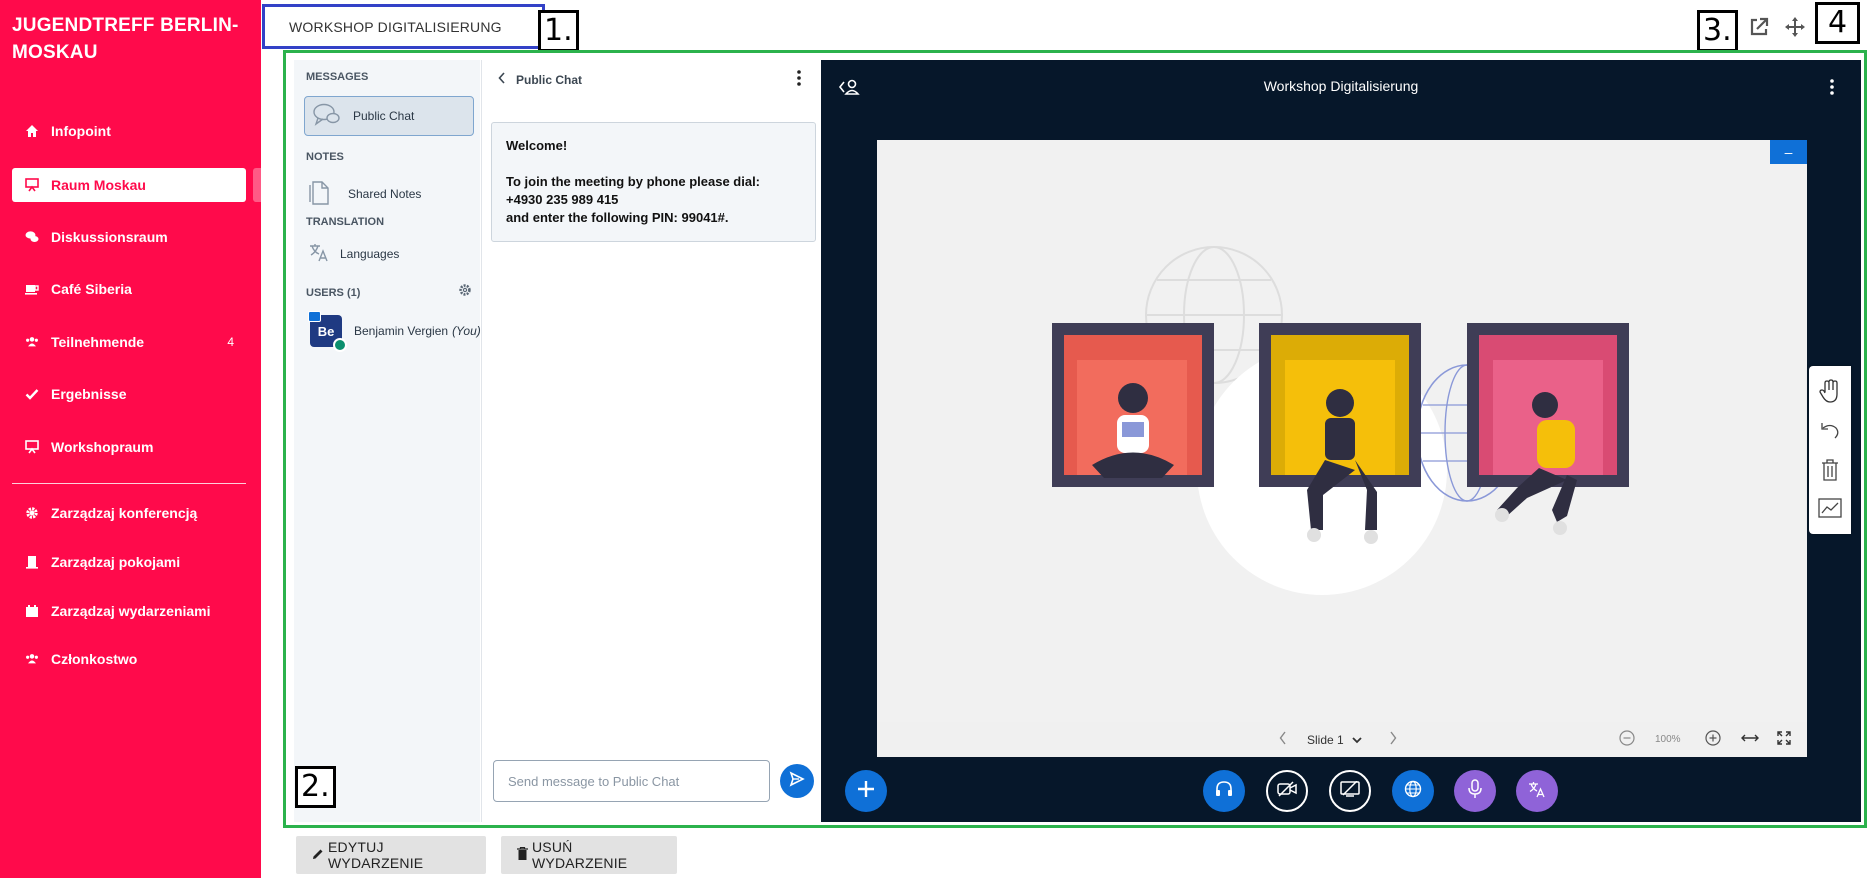  What do you see at coordinates (32, 131) in the screenshot?
I see `home-icon` at bounding box center [32, 131].